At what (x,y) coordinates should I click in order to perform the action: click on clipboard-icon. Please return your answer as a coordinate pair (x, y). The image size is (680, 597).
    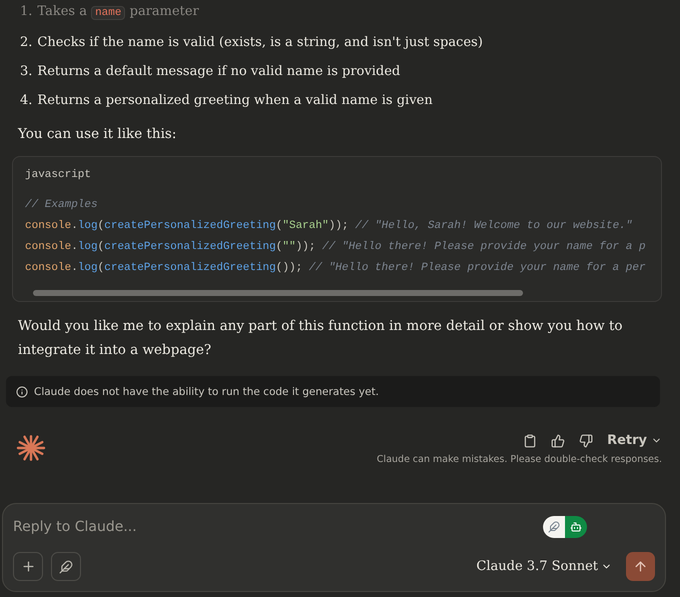
    Looking at the image, I should click on (530, 441).